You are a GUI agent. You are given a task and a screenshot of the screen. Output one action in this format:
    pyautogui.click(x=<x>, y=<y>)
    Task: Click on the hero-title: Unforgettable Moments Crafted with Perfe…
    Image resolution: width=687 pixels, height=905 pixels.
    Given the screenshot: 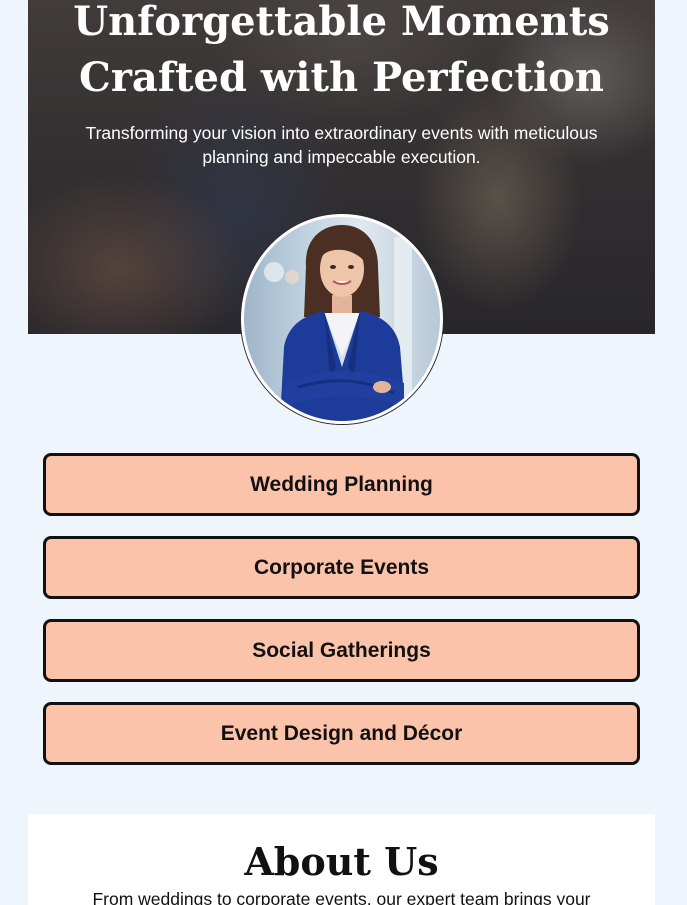 What is the action you would take?
    pyautogui.click(x=341, y=53)
    